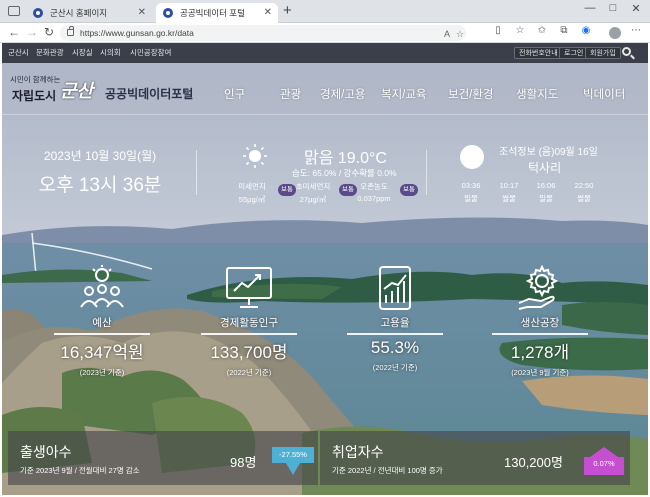 This screenshot has width=650, height=497. Describe the element at coordinates (100, 185) in the screenshot. I see `current-time: 오후 13시 36분` at that location.